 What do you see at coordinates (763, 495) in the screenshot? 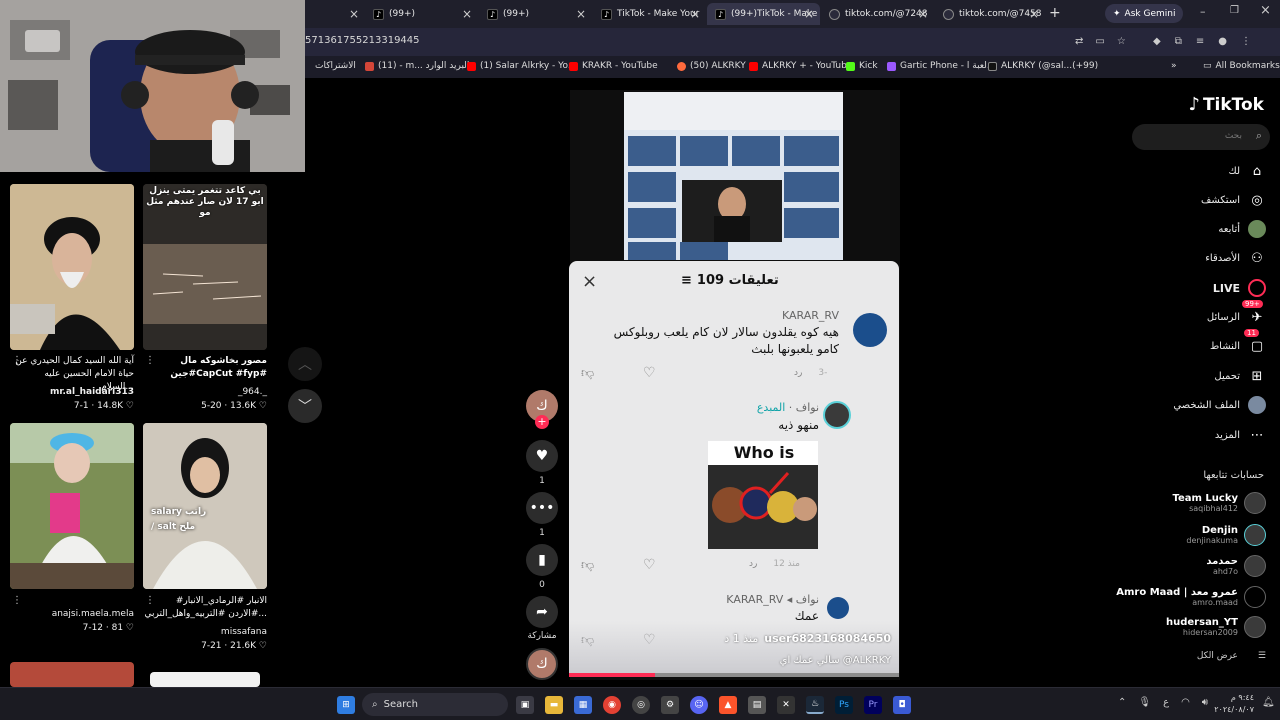
I see `comment-image: Who is this?` at bounding box center [763, 495].